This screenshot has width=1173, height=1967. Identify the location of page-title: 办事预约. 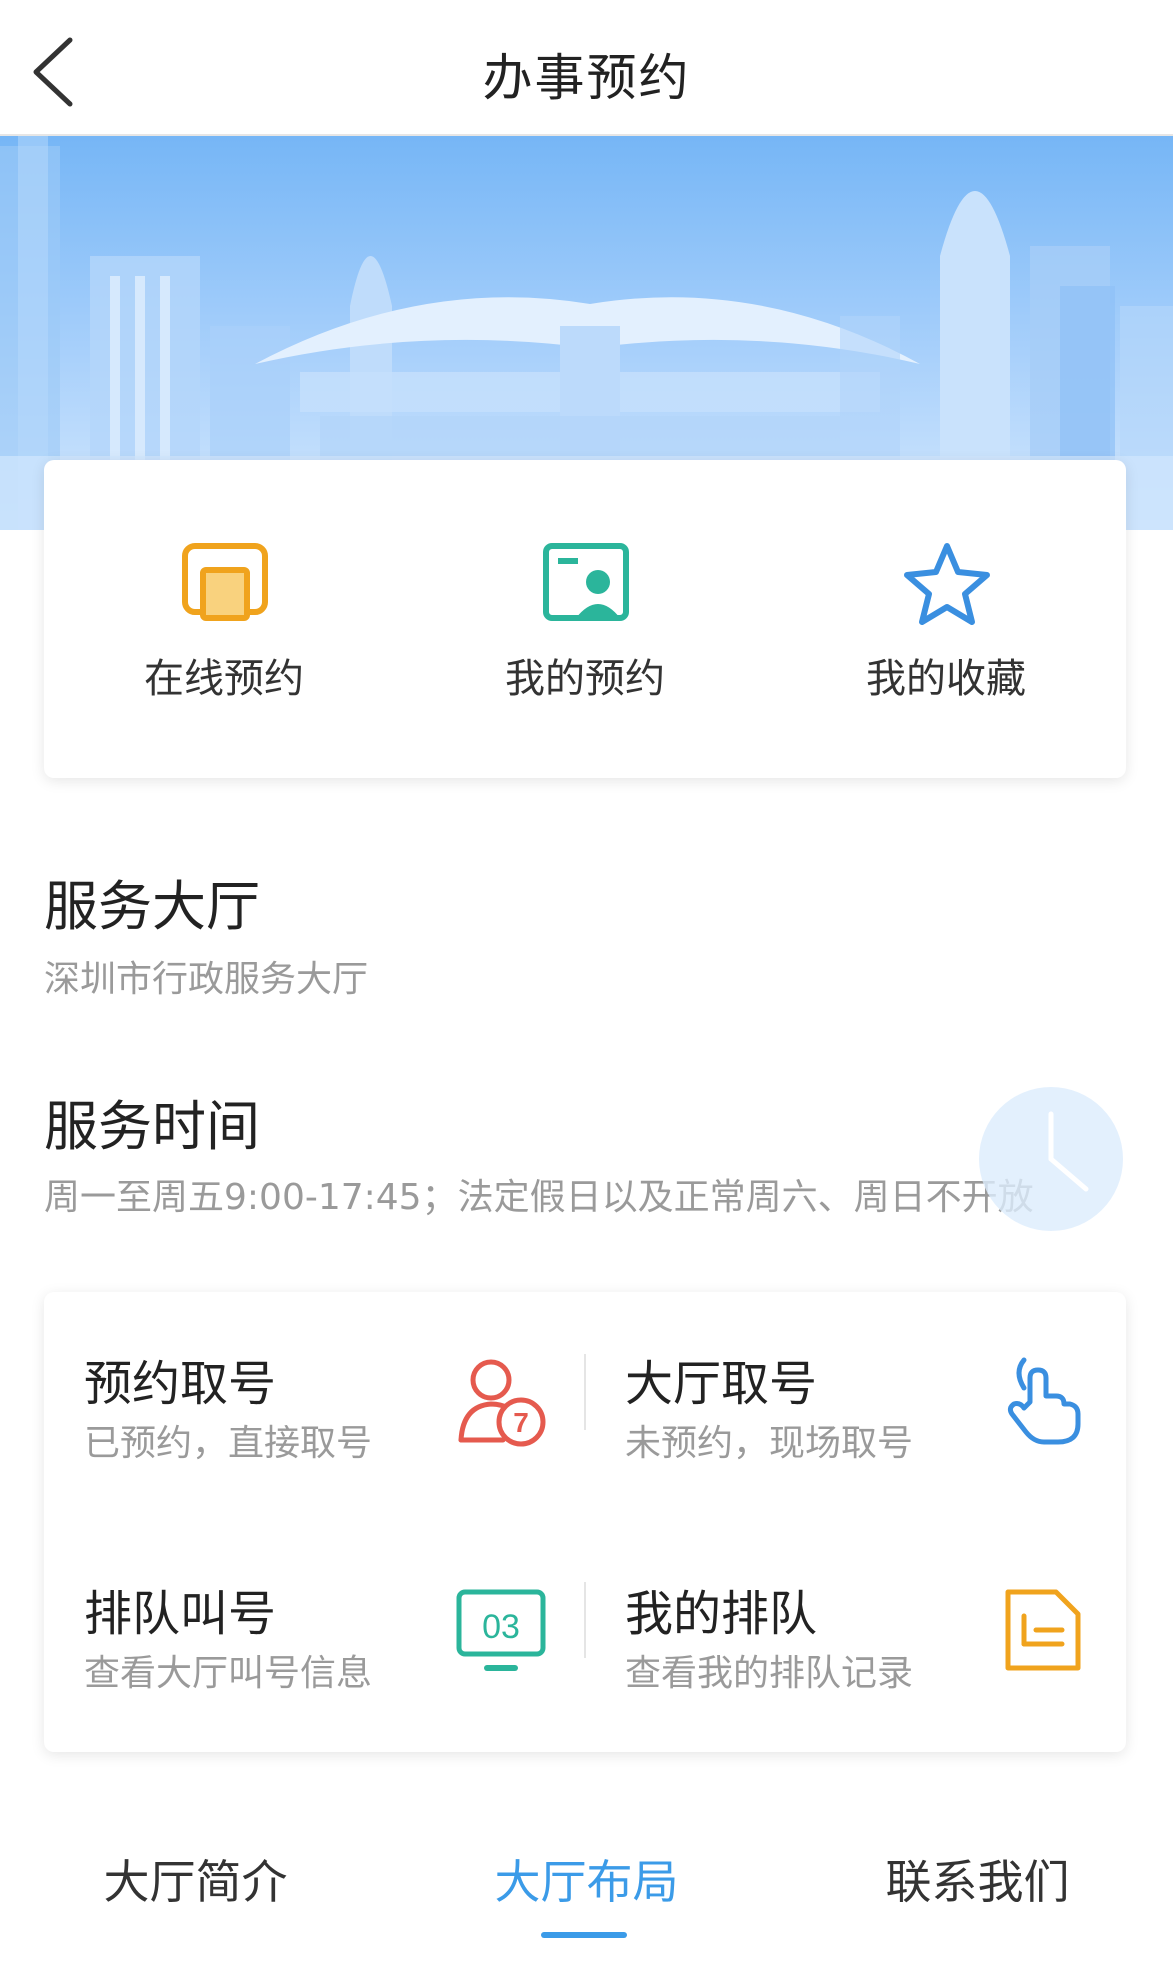
(586, 78).